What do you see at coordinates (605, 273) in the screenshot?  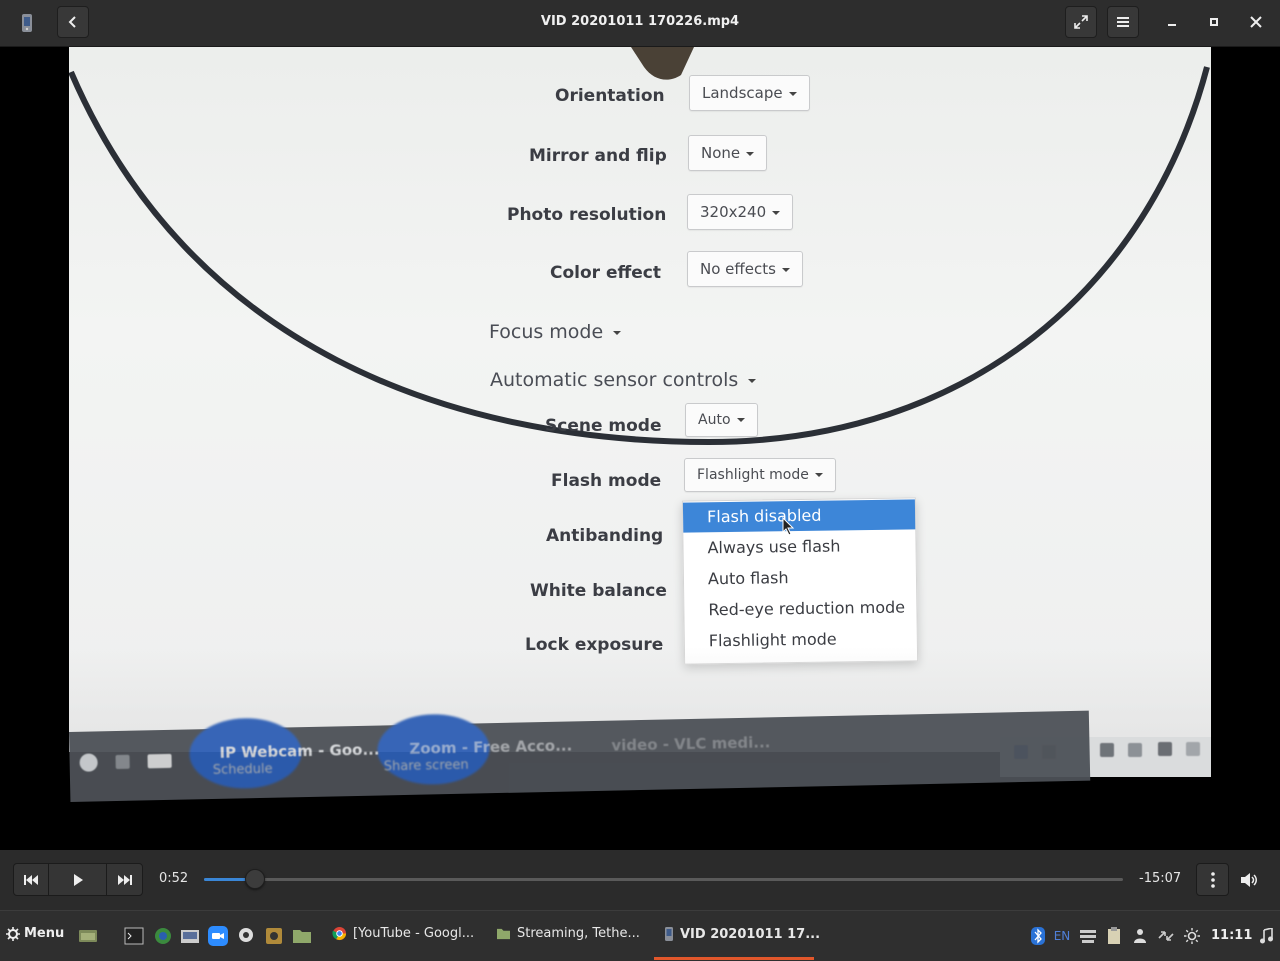 I see `color-effect-label: Color effect` at bounding box center [605, 273].